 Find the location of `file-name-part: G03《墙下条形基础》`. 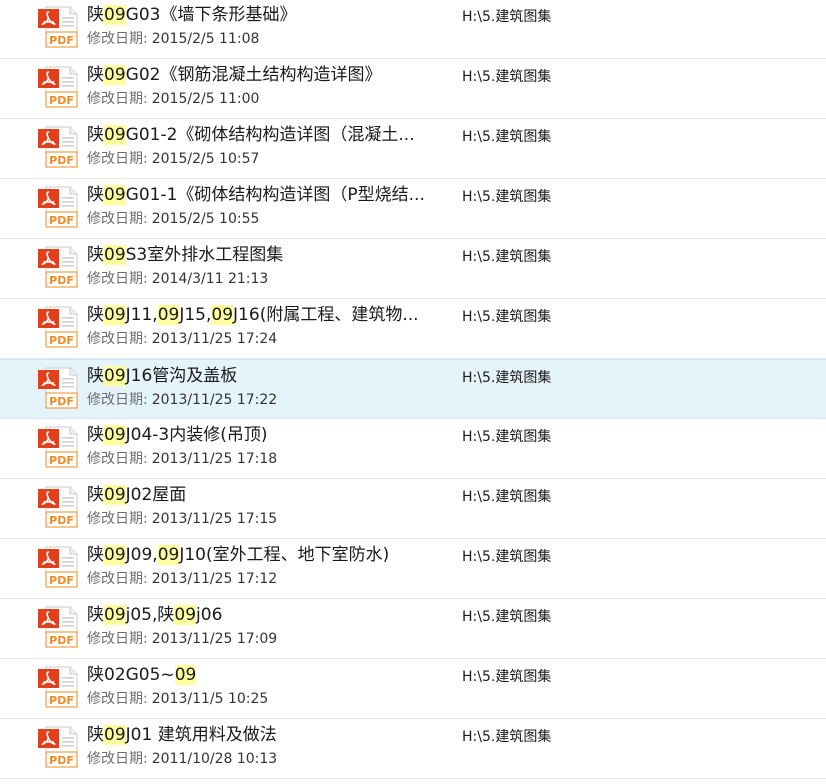

file-name-part: G03《墙下条形基础》 is located at coordinates (211, 15).